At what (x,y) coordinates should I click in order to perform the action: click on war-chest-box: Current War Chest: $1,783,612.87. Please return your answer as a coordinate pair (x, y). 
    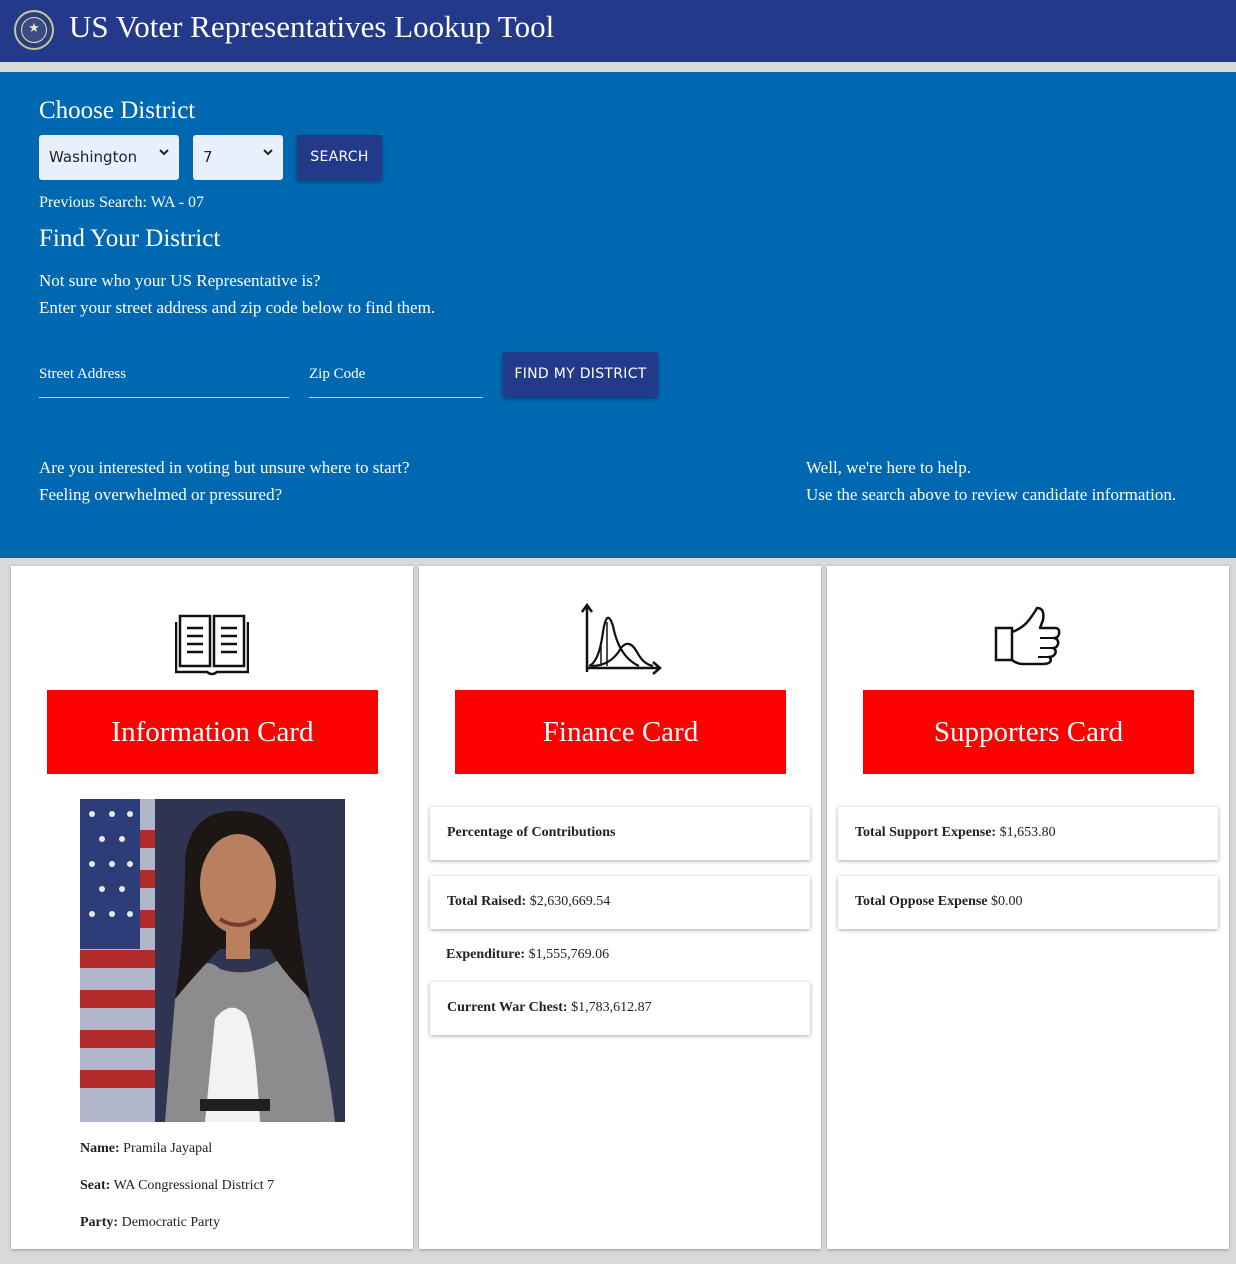
    Looking at the image, I should click on (620, 1008).